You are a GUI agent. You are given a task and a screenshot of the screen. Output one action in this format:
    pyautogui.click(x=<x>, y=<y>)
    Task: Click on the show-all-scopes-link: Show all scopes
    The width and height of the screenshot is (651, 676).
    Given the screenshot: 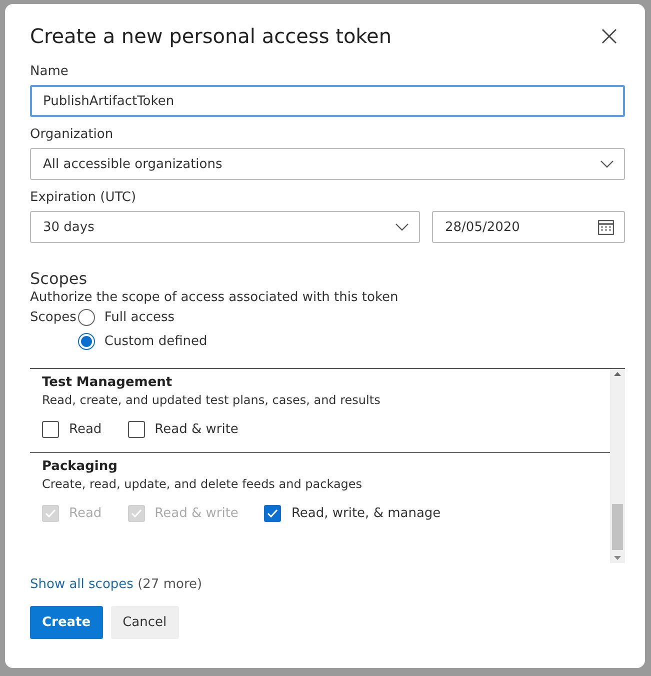 What is the action you would take?
    pyautogui.click(x=82, y=584)
    